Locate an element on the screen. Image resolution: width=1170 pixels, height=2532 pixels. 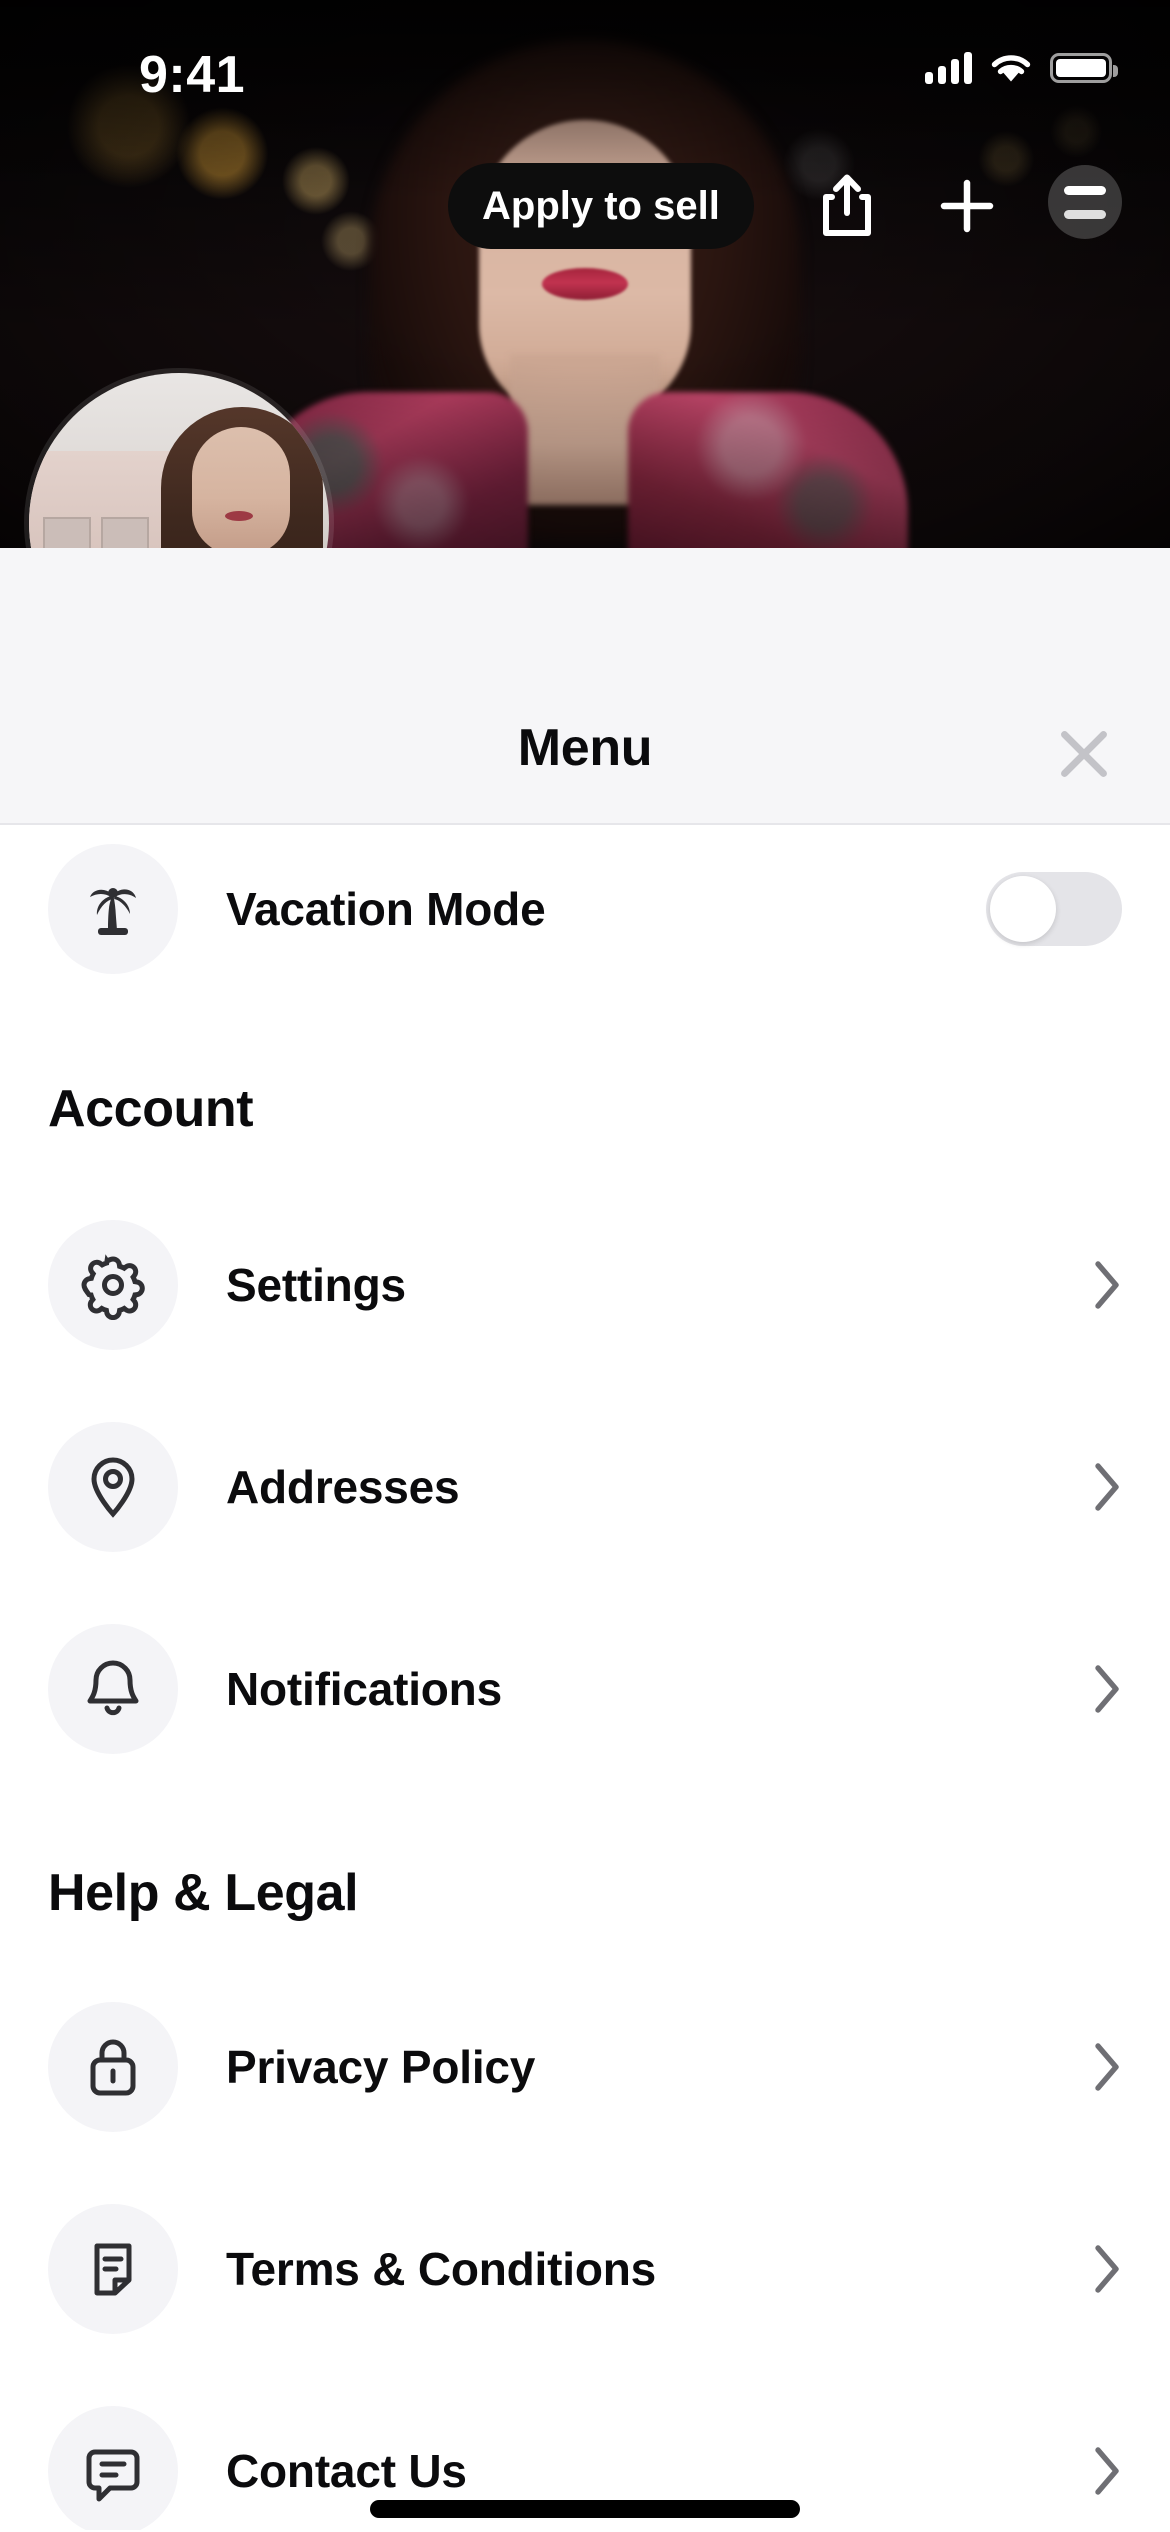
location-pin-icon is located at coordinates (113, 1487).